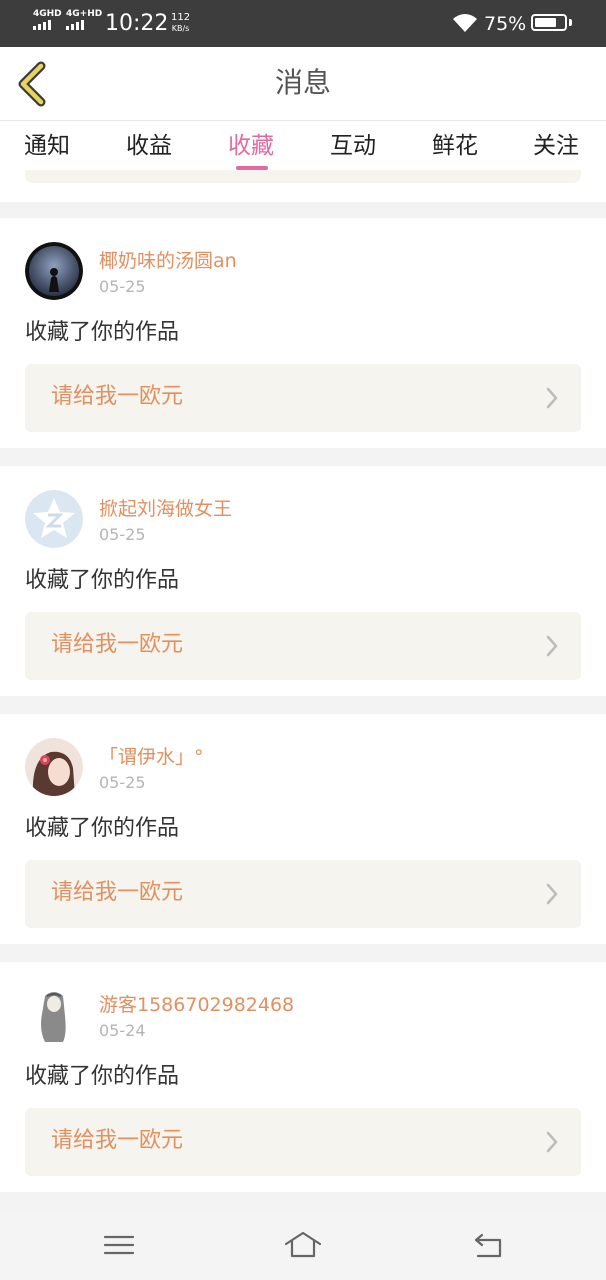  I want to click on username: 椰奶味的汤圆an, so click(168, 261).